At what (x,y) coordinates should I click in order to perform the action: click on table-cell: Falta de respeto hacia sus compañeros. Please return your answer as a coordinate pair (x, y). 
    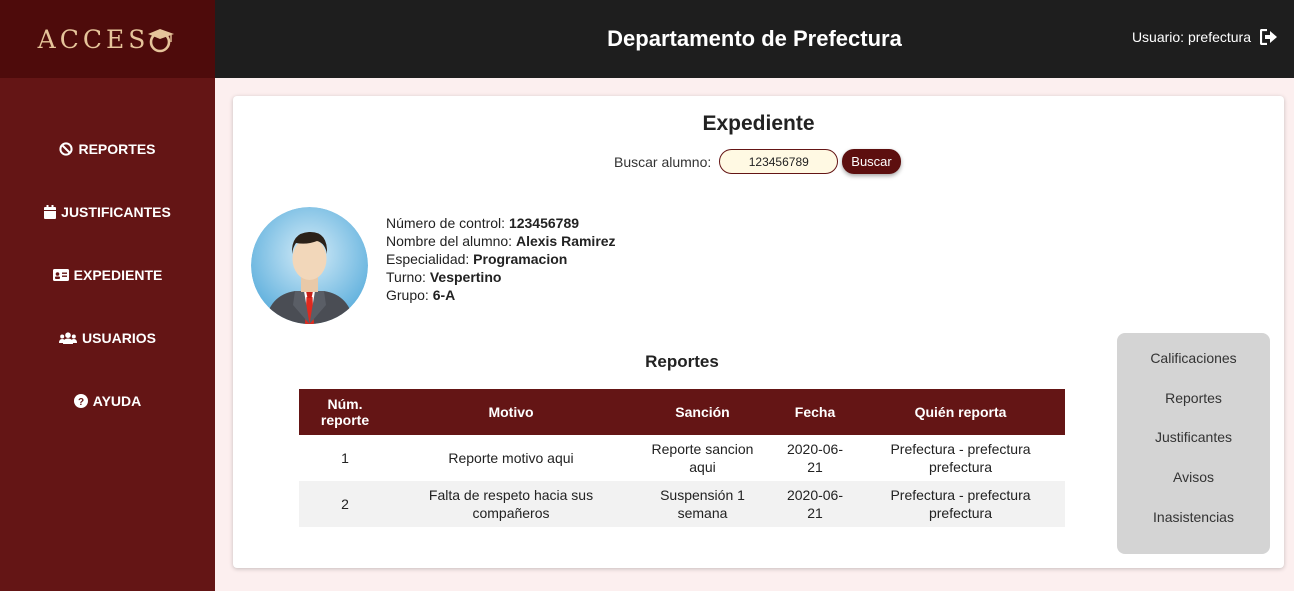
    Looking at the image, I should click on (511, 504).